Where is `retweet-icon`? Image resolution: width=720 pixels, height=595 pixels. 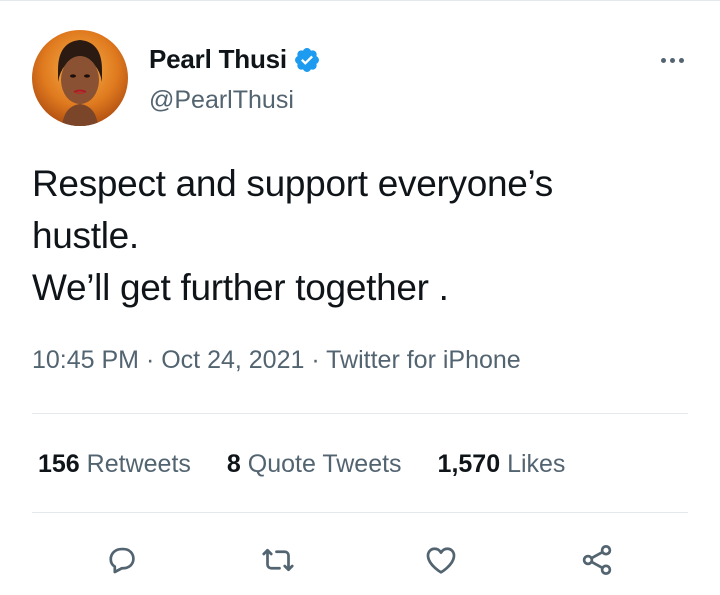
retweet-icon is located at coordinates (278, 560).